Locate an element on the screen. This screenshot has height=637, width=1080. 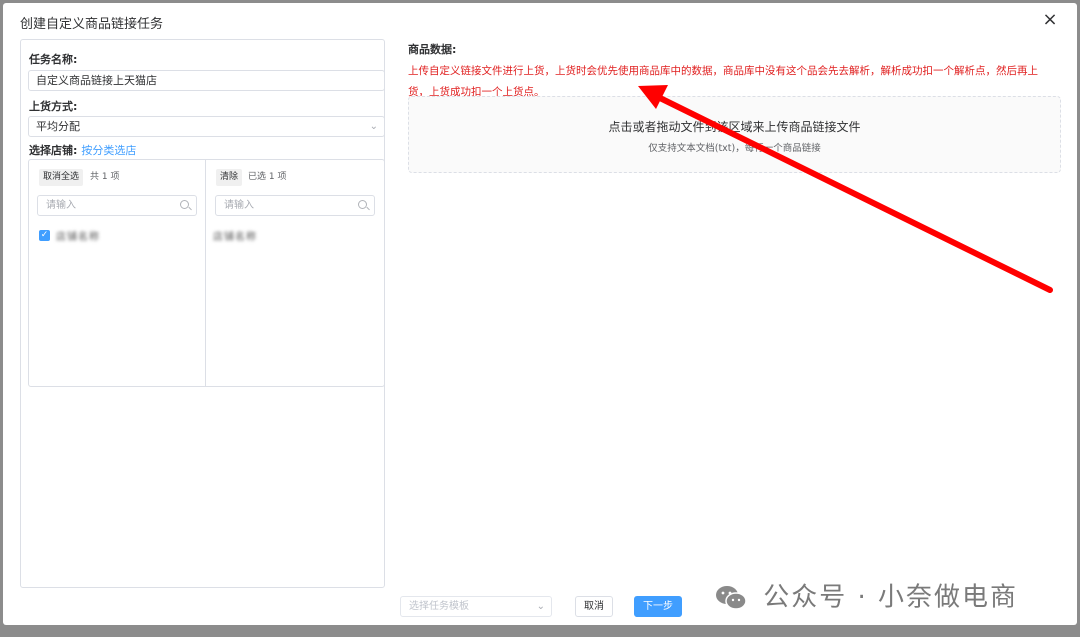
method-label: 上货方式: is located at coordinates (53, 106).